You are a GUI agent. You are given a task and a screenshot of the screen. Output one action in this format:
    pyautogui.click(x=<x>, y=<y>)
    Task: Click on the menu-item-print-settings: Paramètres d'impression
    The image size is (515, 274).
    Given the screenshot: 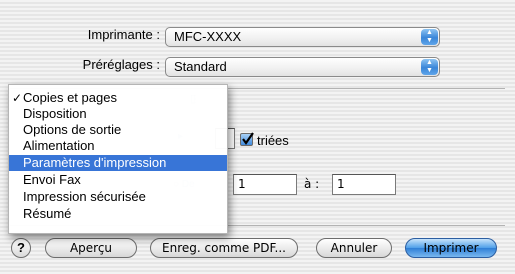 What is the action you would take?
    pyautogui.click(x=118, y=163)
    